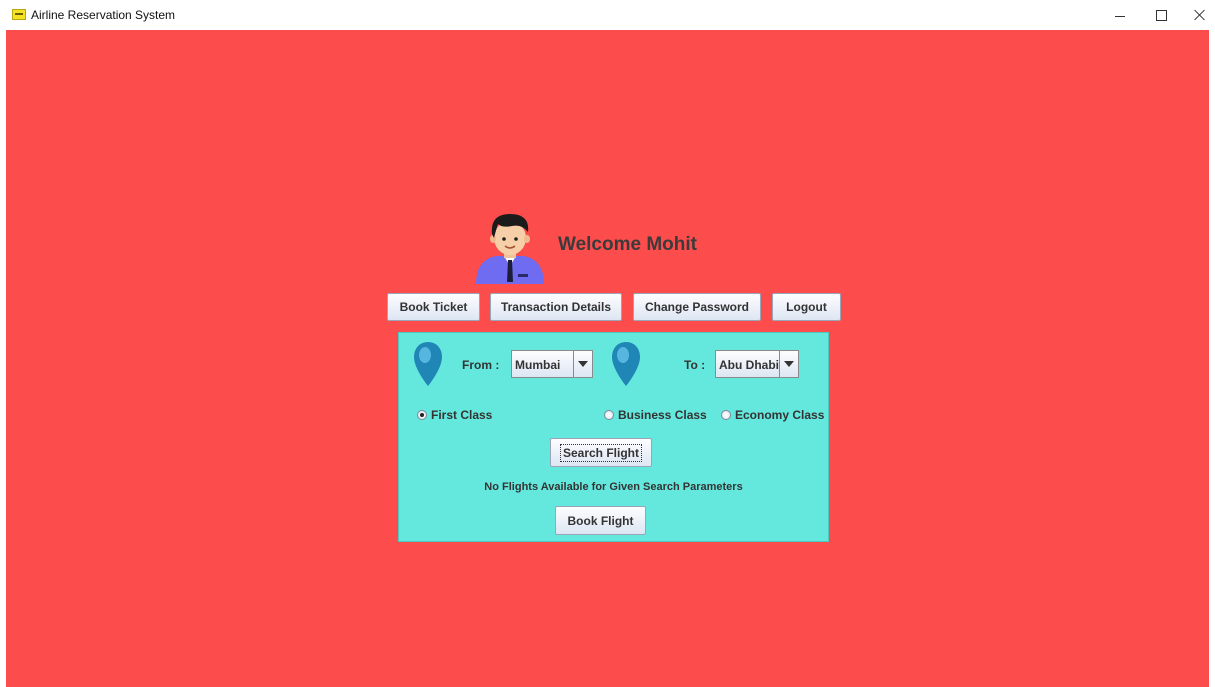  I want to click on app-icon, so click(19, 14).